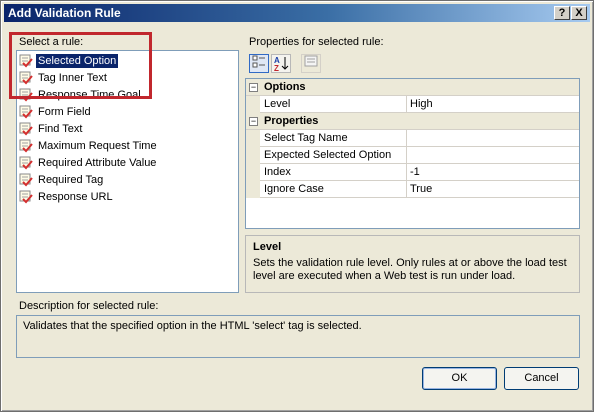  What do you see at coordinates (89, 306) in the screenshot?
I see `rule-description-label: Description for selected rule:` at bounding box center [89, 306].